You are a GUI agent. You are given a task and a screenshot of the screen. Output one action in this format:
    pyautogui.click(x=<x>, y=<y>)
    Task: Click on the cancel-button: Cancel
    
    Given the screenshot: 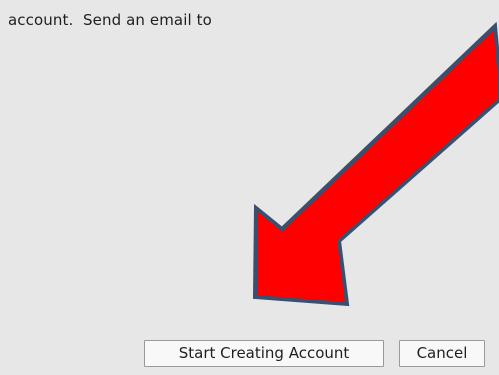 What is the action you would take?
    pyautogui.click(x=442, y=353)
    